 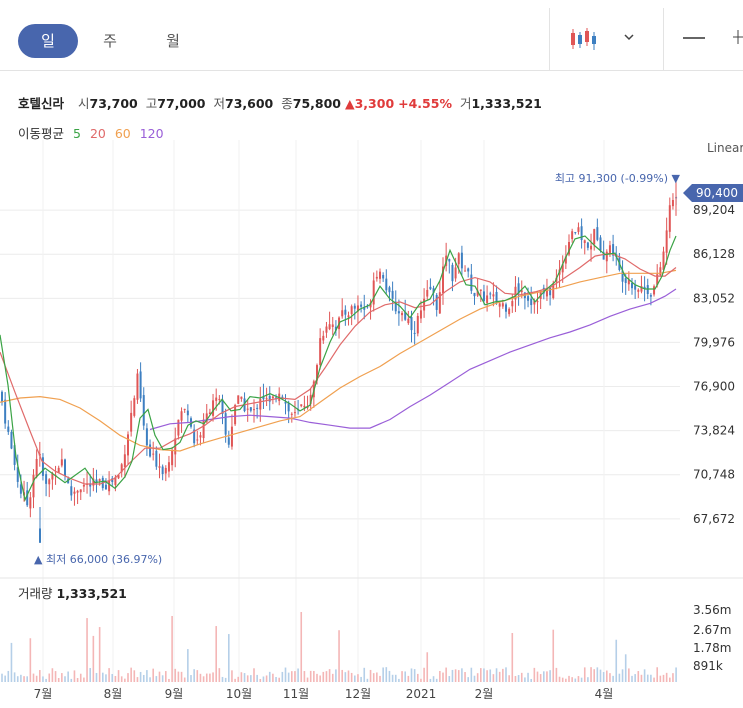 What do you see at coordinates (714, 519) in the screenshot?
I see `price-tick-label: 67,672` at bounding box center [714, 519].